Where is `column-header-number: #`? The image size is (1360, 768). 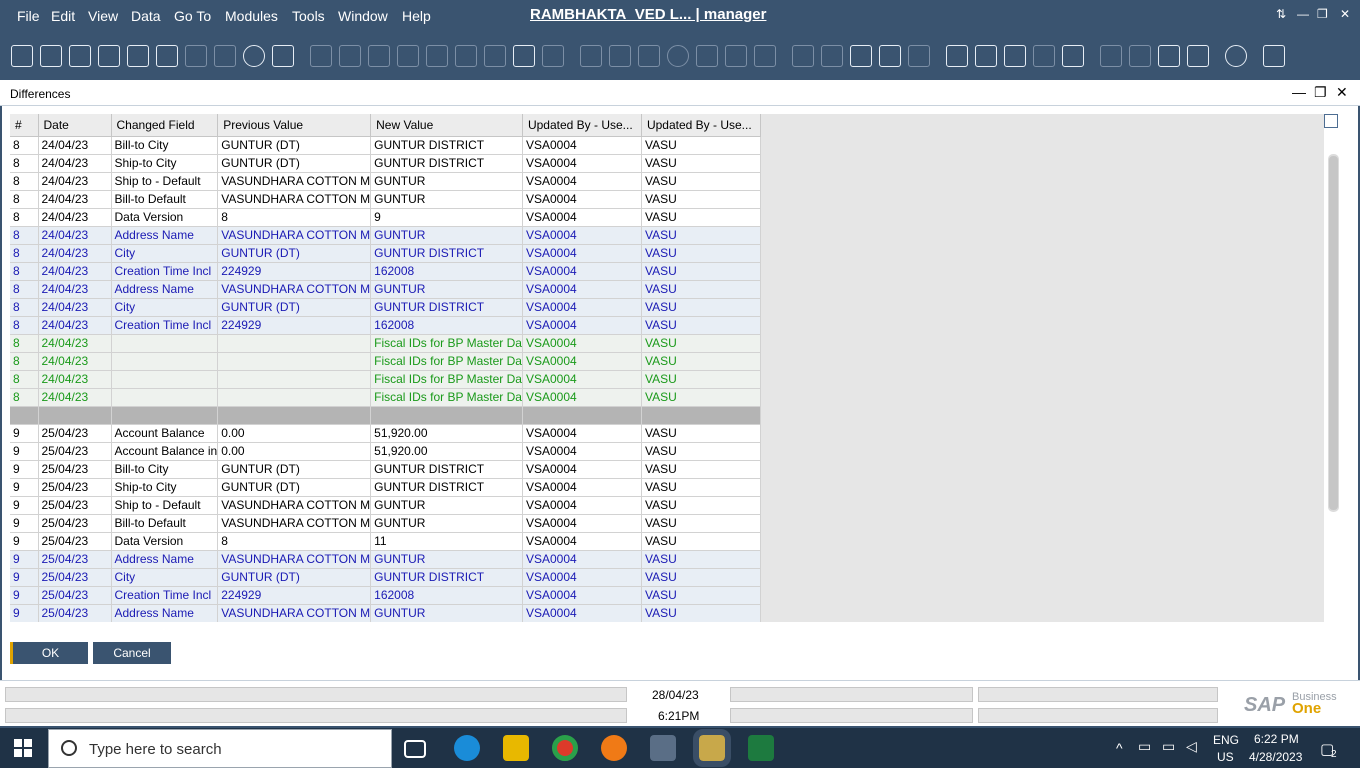
column-header-number: # is located at coordinates (24, 125).